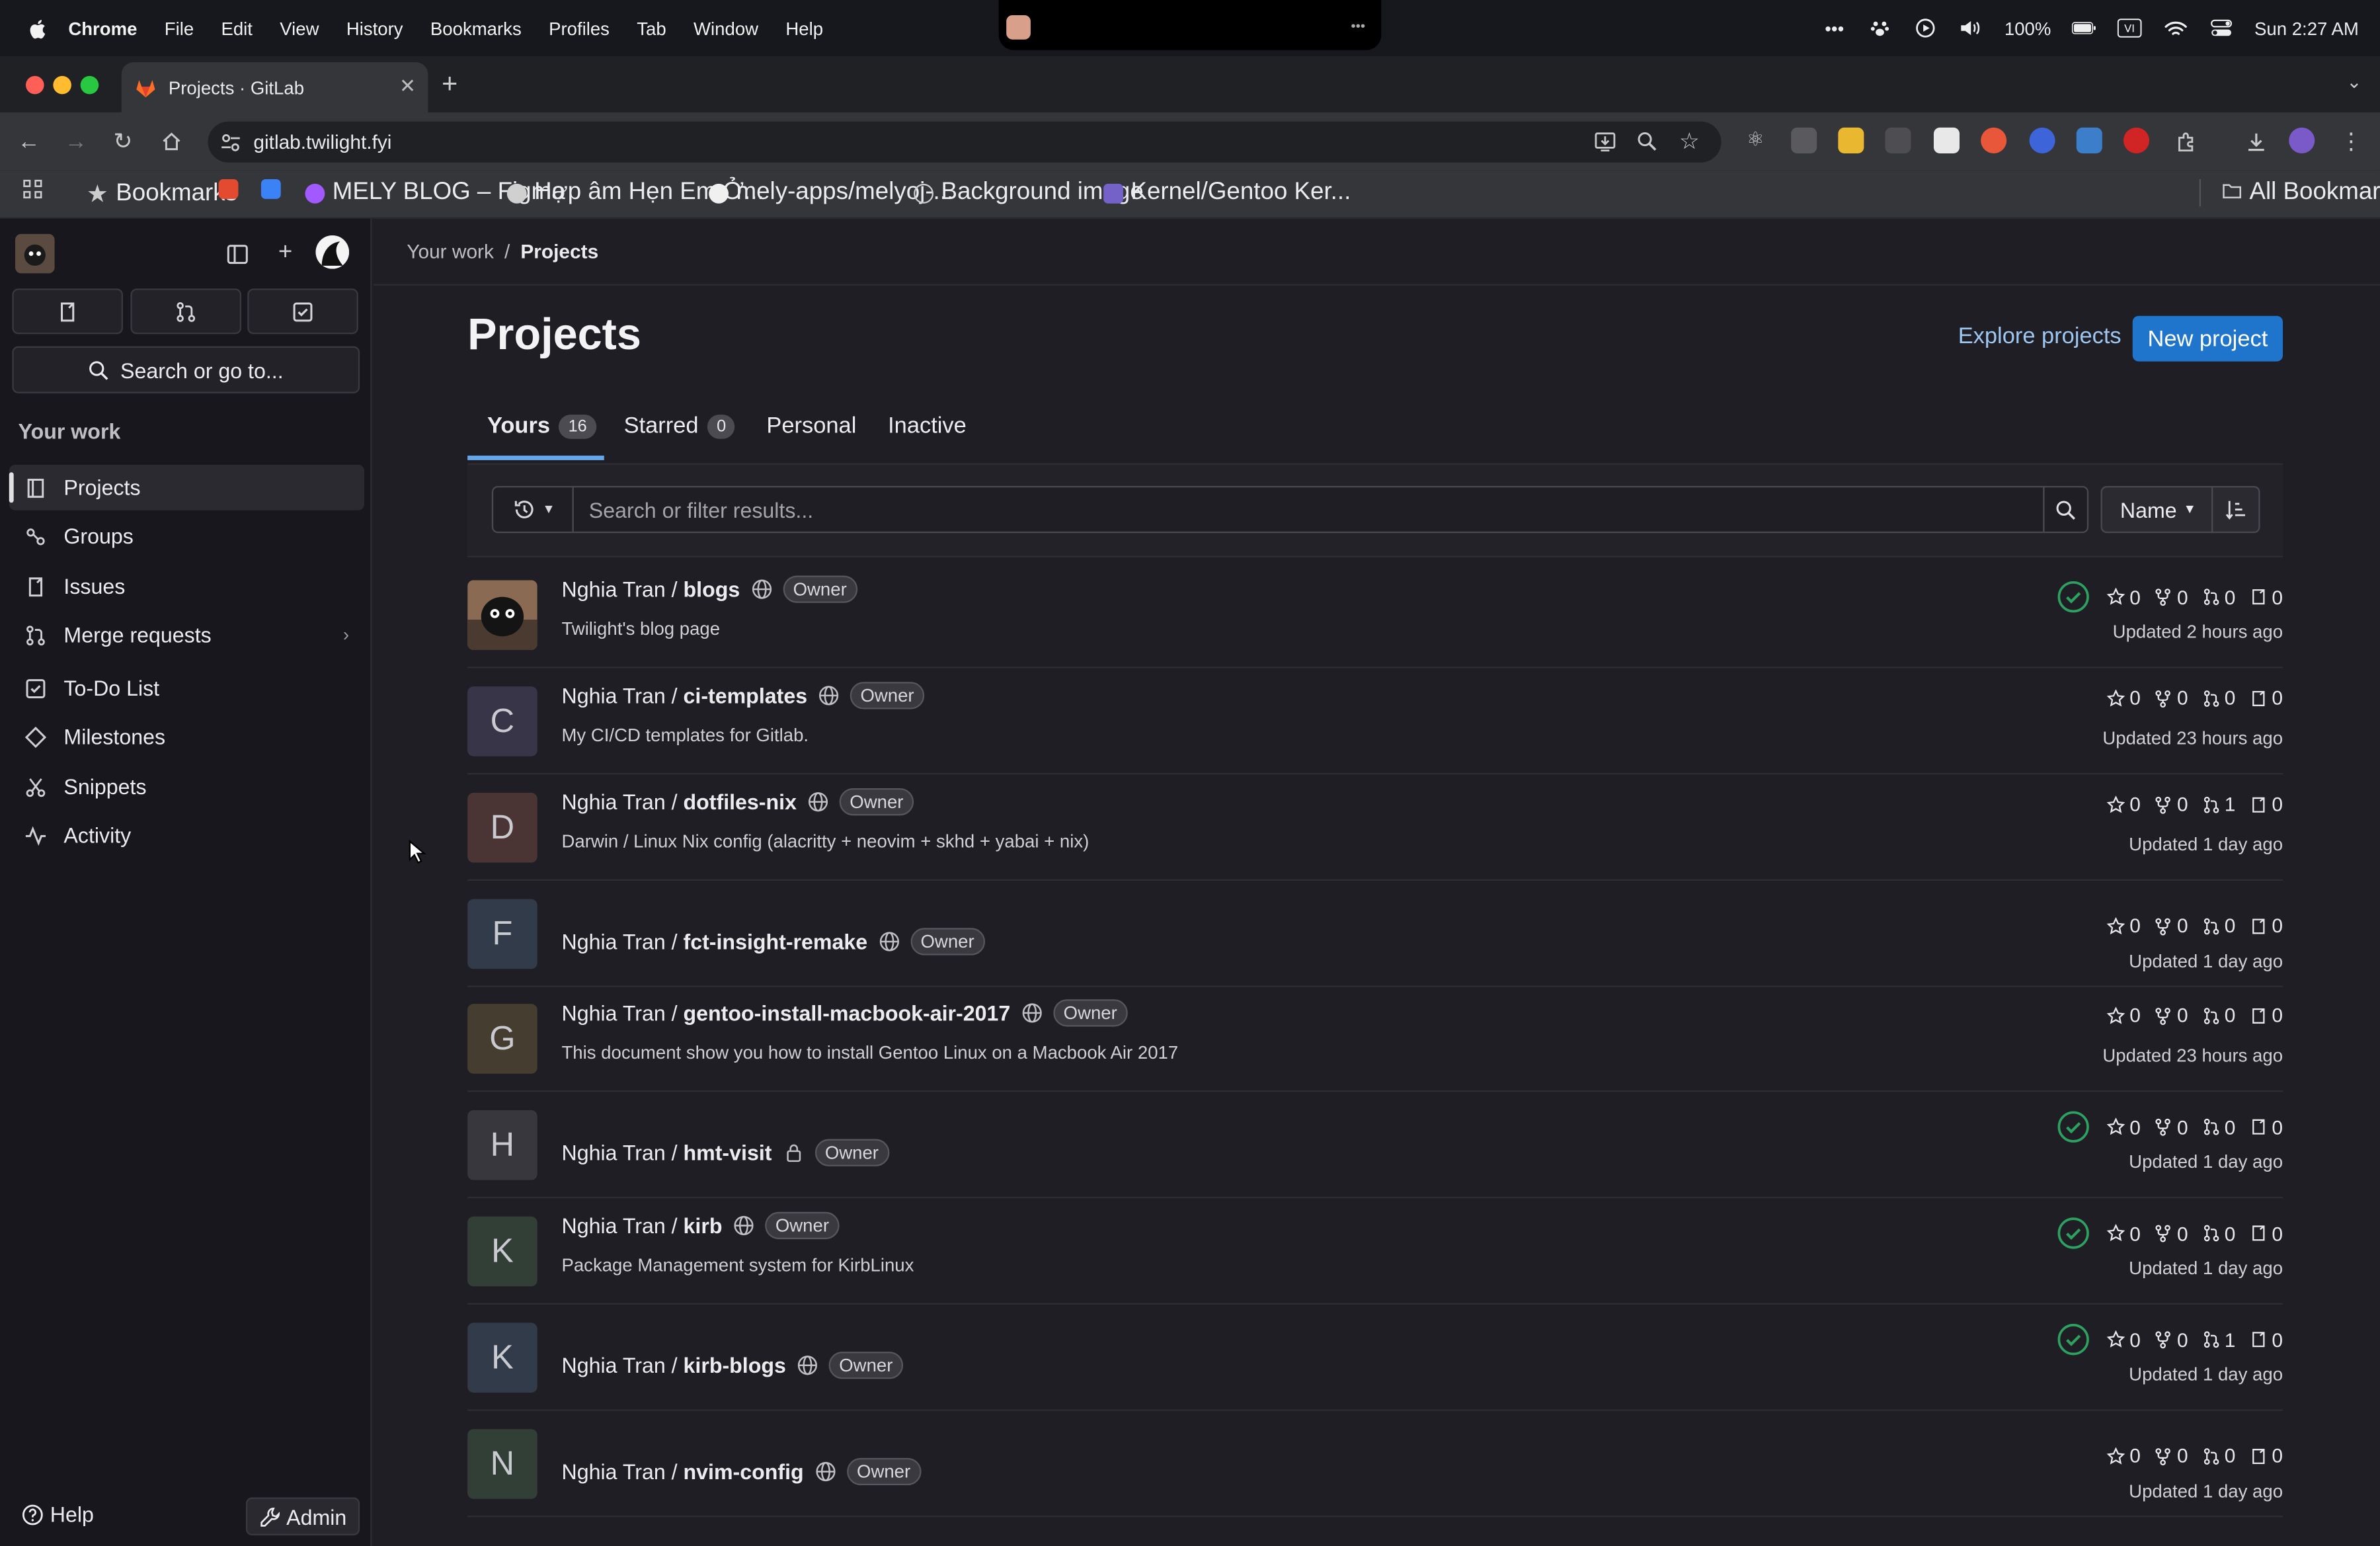 The width and height of the screenshot is (2380, 1546). I want to click on tab-yours: Yours 16, so click(541, 426).